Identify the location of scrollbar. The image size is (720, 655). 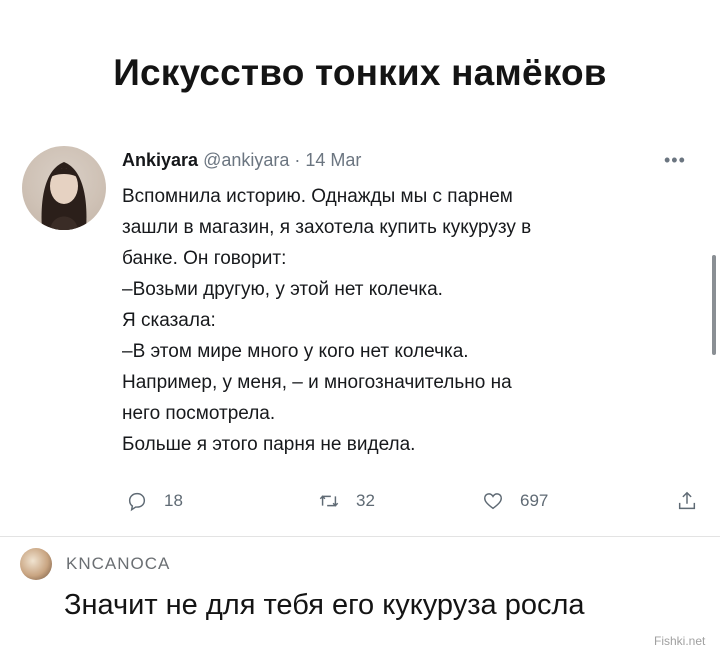
(714, 305).